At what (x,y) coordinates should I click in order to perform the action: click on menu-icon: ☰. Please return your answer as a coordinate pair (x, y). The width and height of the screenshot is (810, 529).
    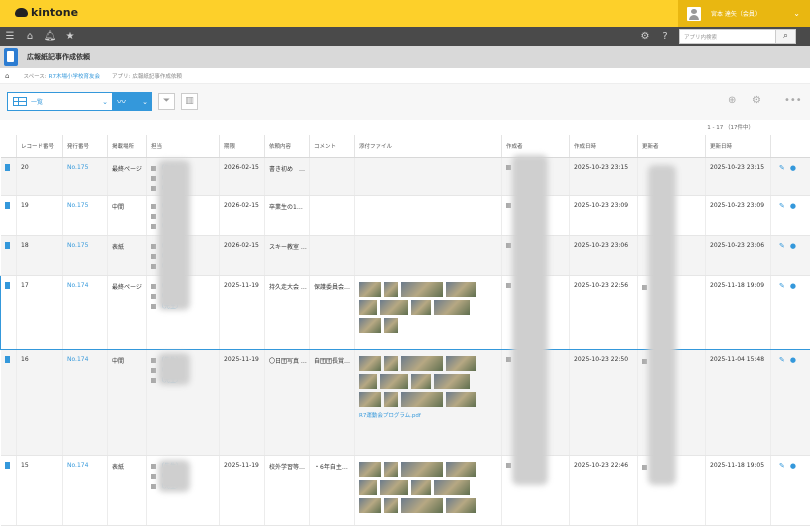
    Looking at the image, I should click on (10, 36).